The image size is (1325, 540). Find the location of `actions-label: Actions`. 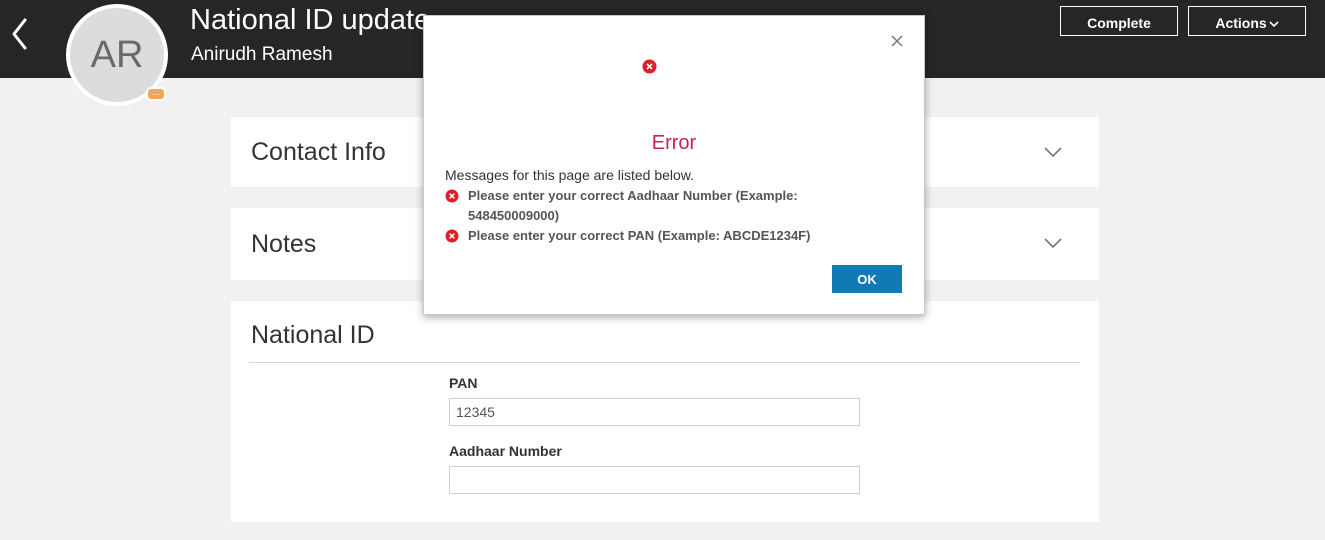

actions-label: Actions is located at coordinates (1241, 23).